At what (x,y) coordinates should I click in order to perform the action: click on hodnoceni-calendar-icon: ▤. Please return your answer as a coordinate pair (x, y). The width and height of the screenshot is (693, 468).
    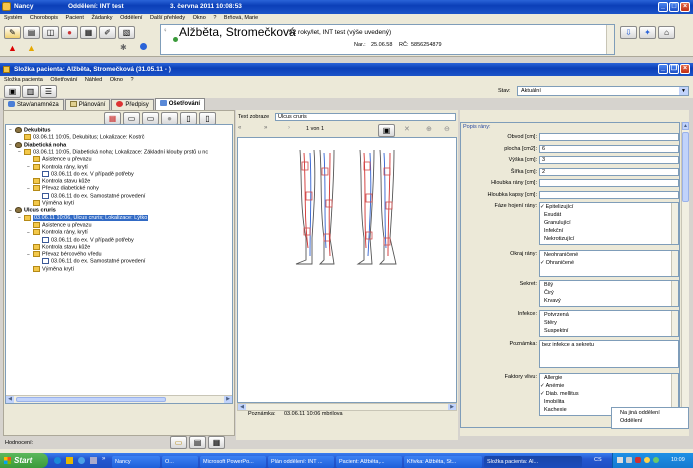
    Looking at the image, I should click on (197, 442).